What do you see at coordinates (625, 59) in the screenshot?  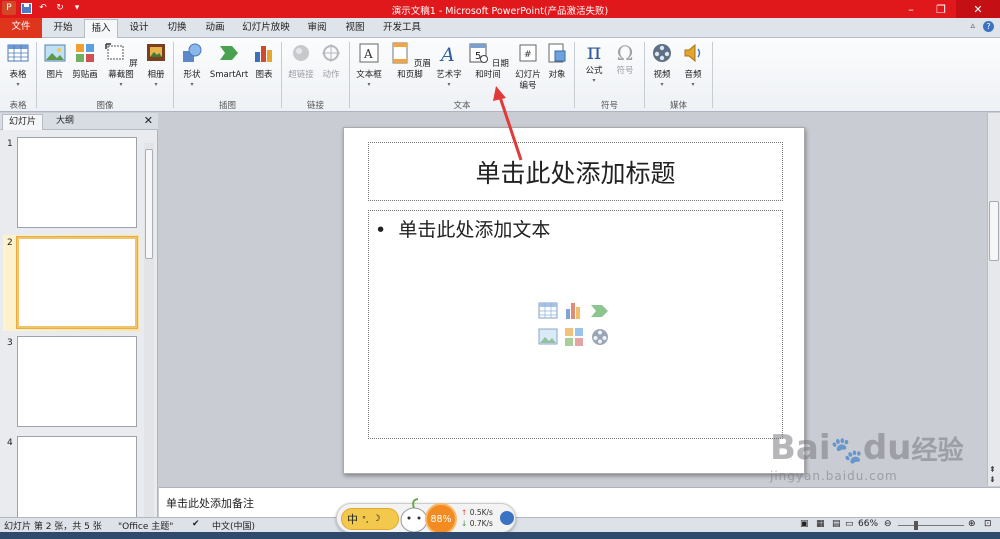 I see `symbol-button: Ω 符号` at bounding box center [625, 59].